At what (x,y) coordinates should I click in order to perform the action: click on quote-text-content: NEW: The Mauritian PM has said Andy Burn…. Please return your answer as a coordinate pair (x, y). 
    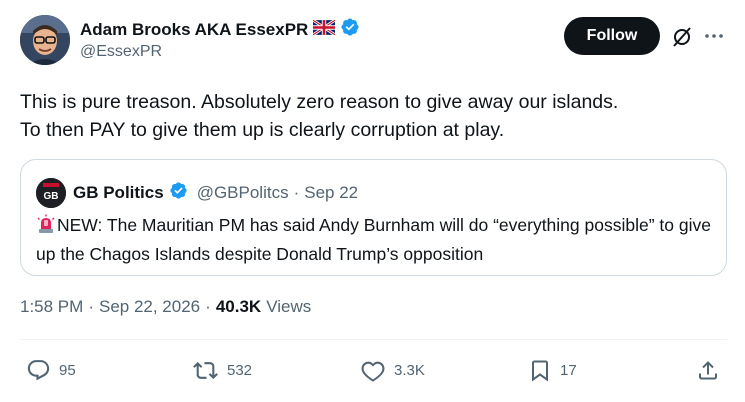
    Looking at the image, I should click on (373, 239).